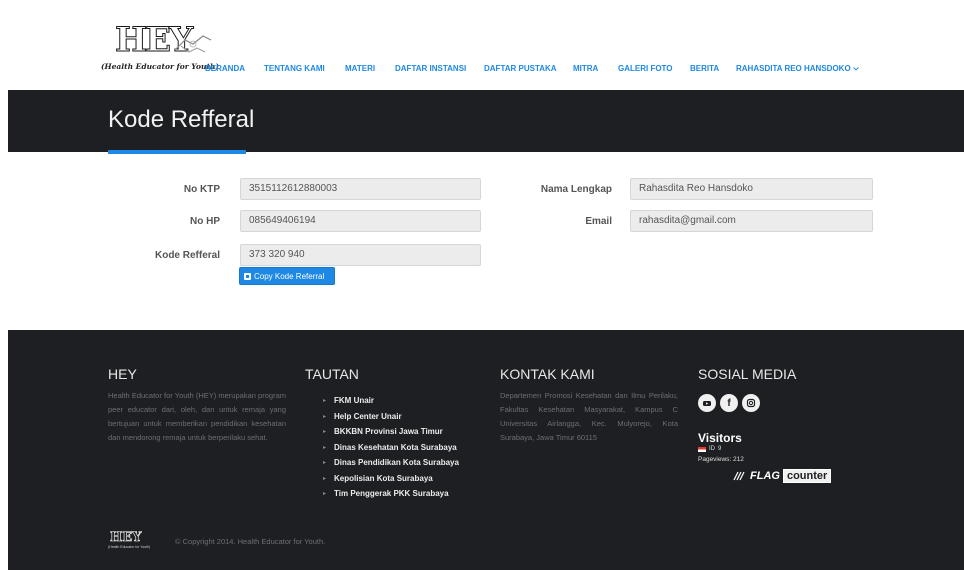 This screenshot has width=964, height=570. Describe the element at coordinates (747, 374) in the screenshot. I see `footer-sosial-heading: SOSIAL MEDIA` at that location.